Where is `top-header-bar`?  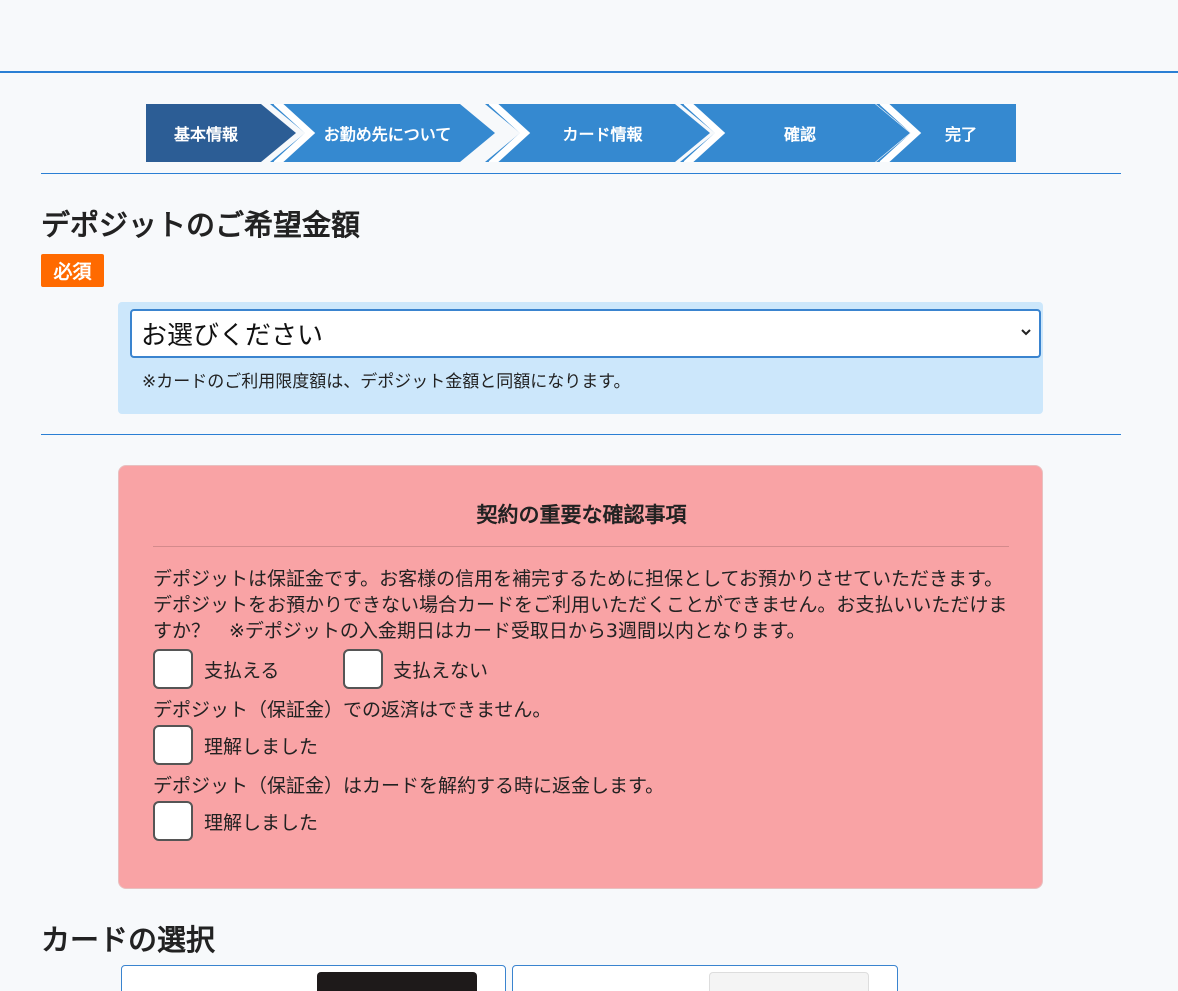
top-header-bar is located at coordinates (589, 36).